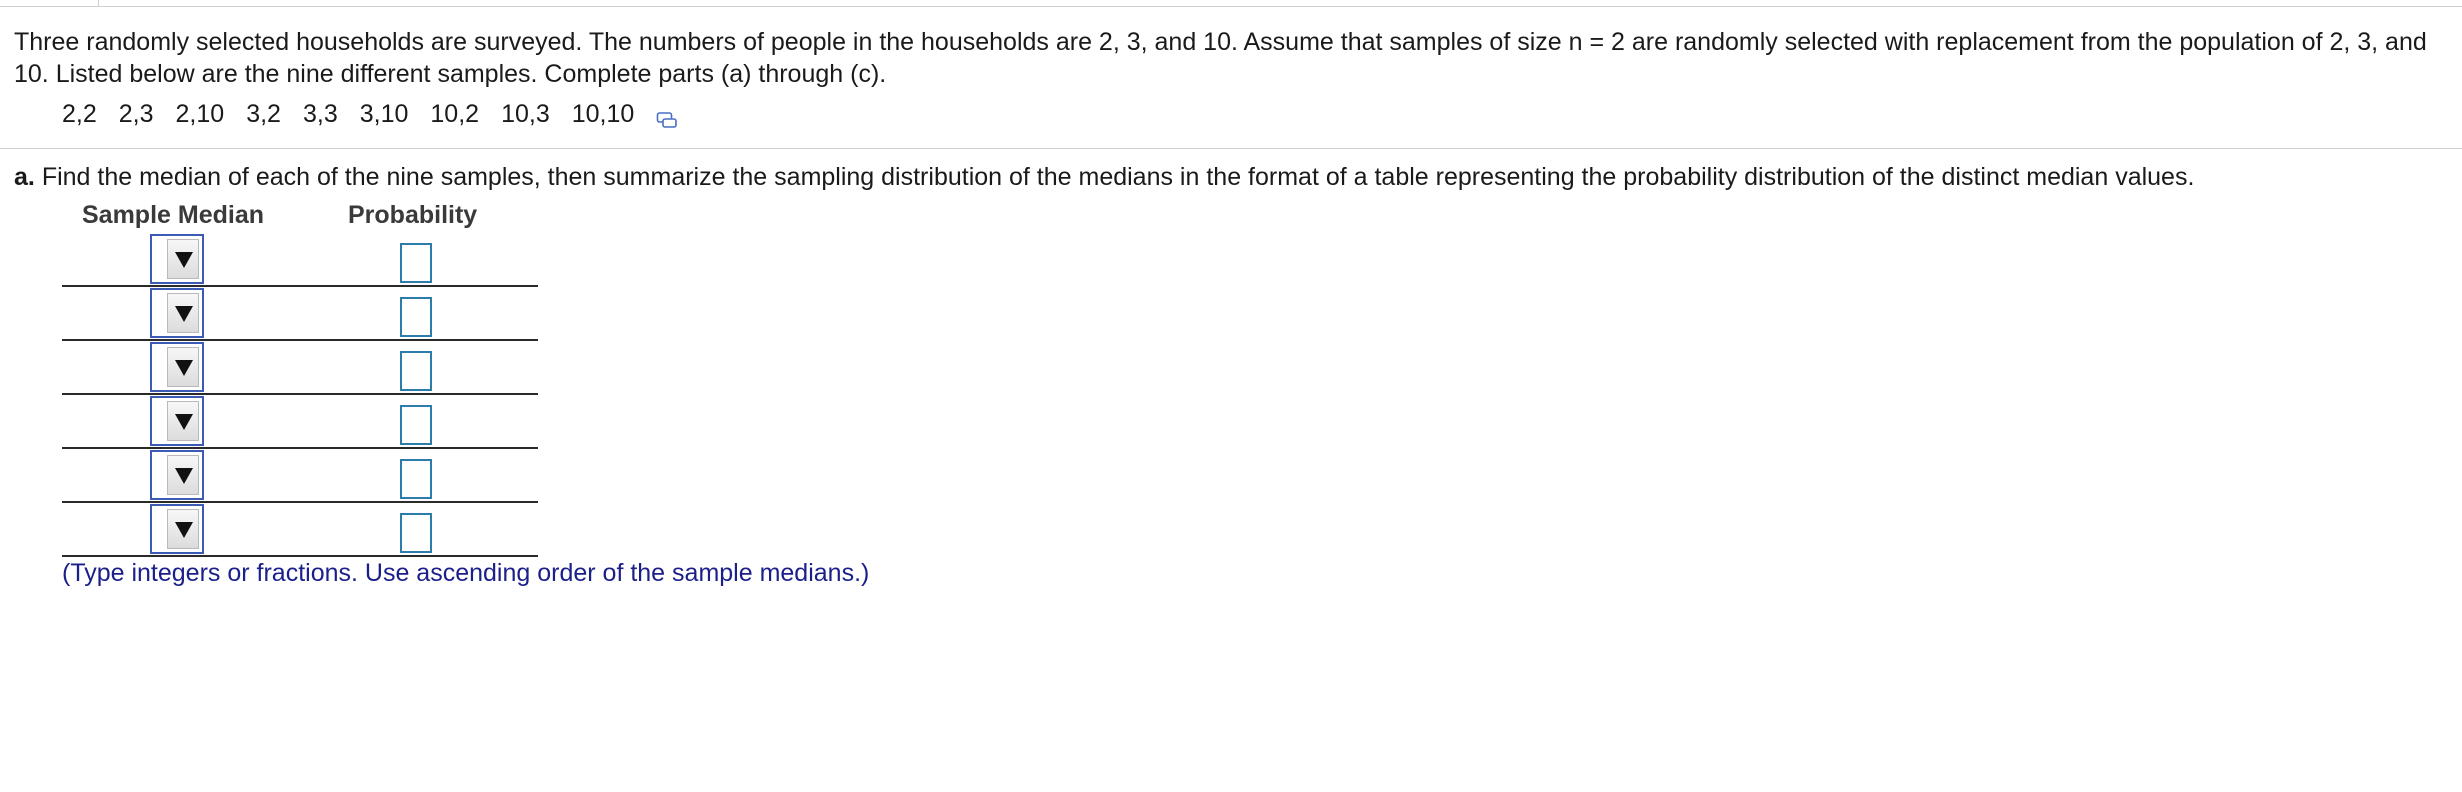  What do you see at coordinates (603, 114) in the screenshot?
I see `sample-item: 10,10` at bounding box center [603, 114].